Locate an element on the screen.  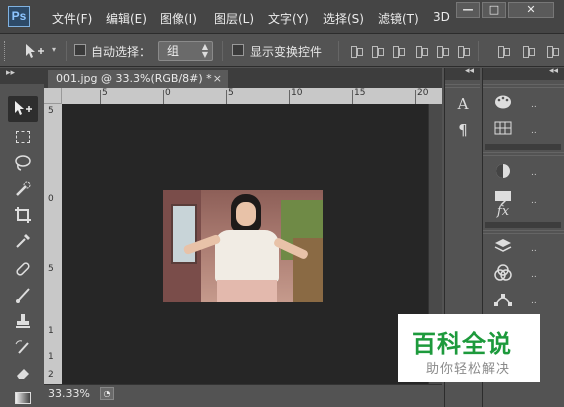
zoom-level: 33.33% is located at coordinates (69, 393).